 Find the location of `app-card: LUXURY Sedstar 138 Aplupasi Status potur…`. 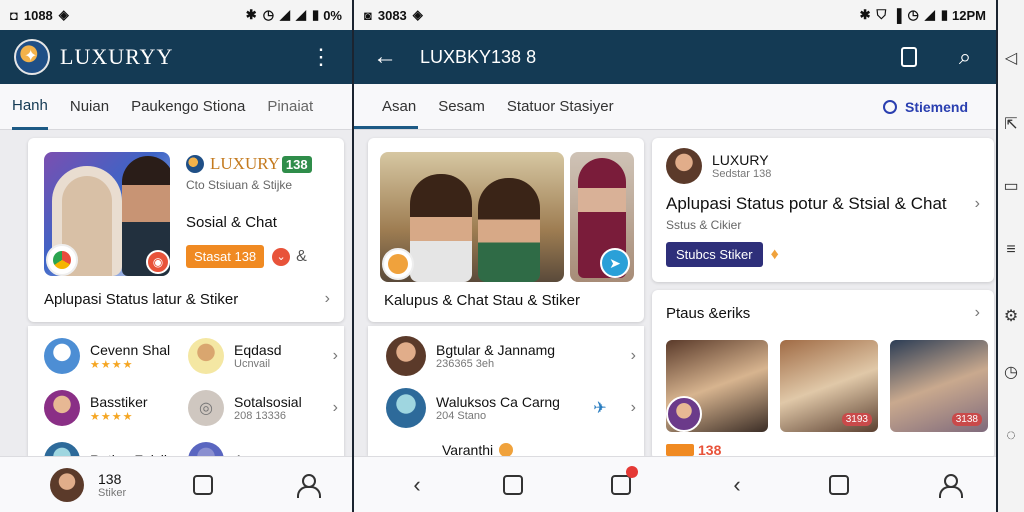

app-card: LUXURY Sedstar 138 Aplupasi Status potur… is located at coordinates (823, 210).